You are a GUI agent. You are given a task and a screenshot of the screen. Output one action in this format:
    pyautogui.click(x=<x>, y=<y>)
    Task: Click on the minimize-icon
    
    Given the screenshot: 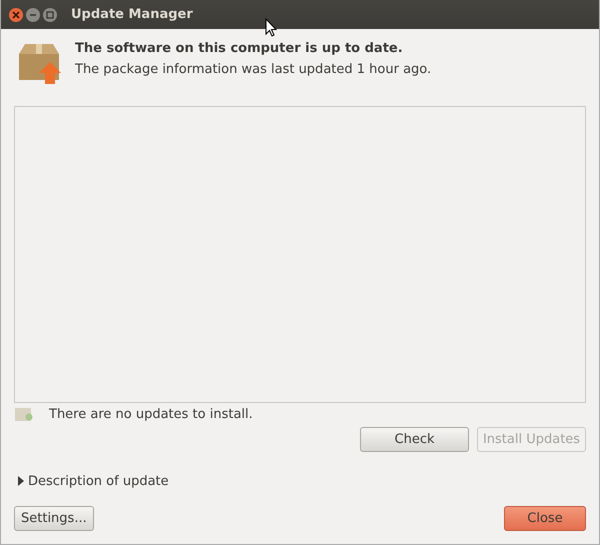 What is the action you would take?
    pyautogui.click(x=33, y=15)
    